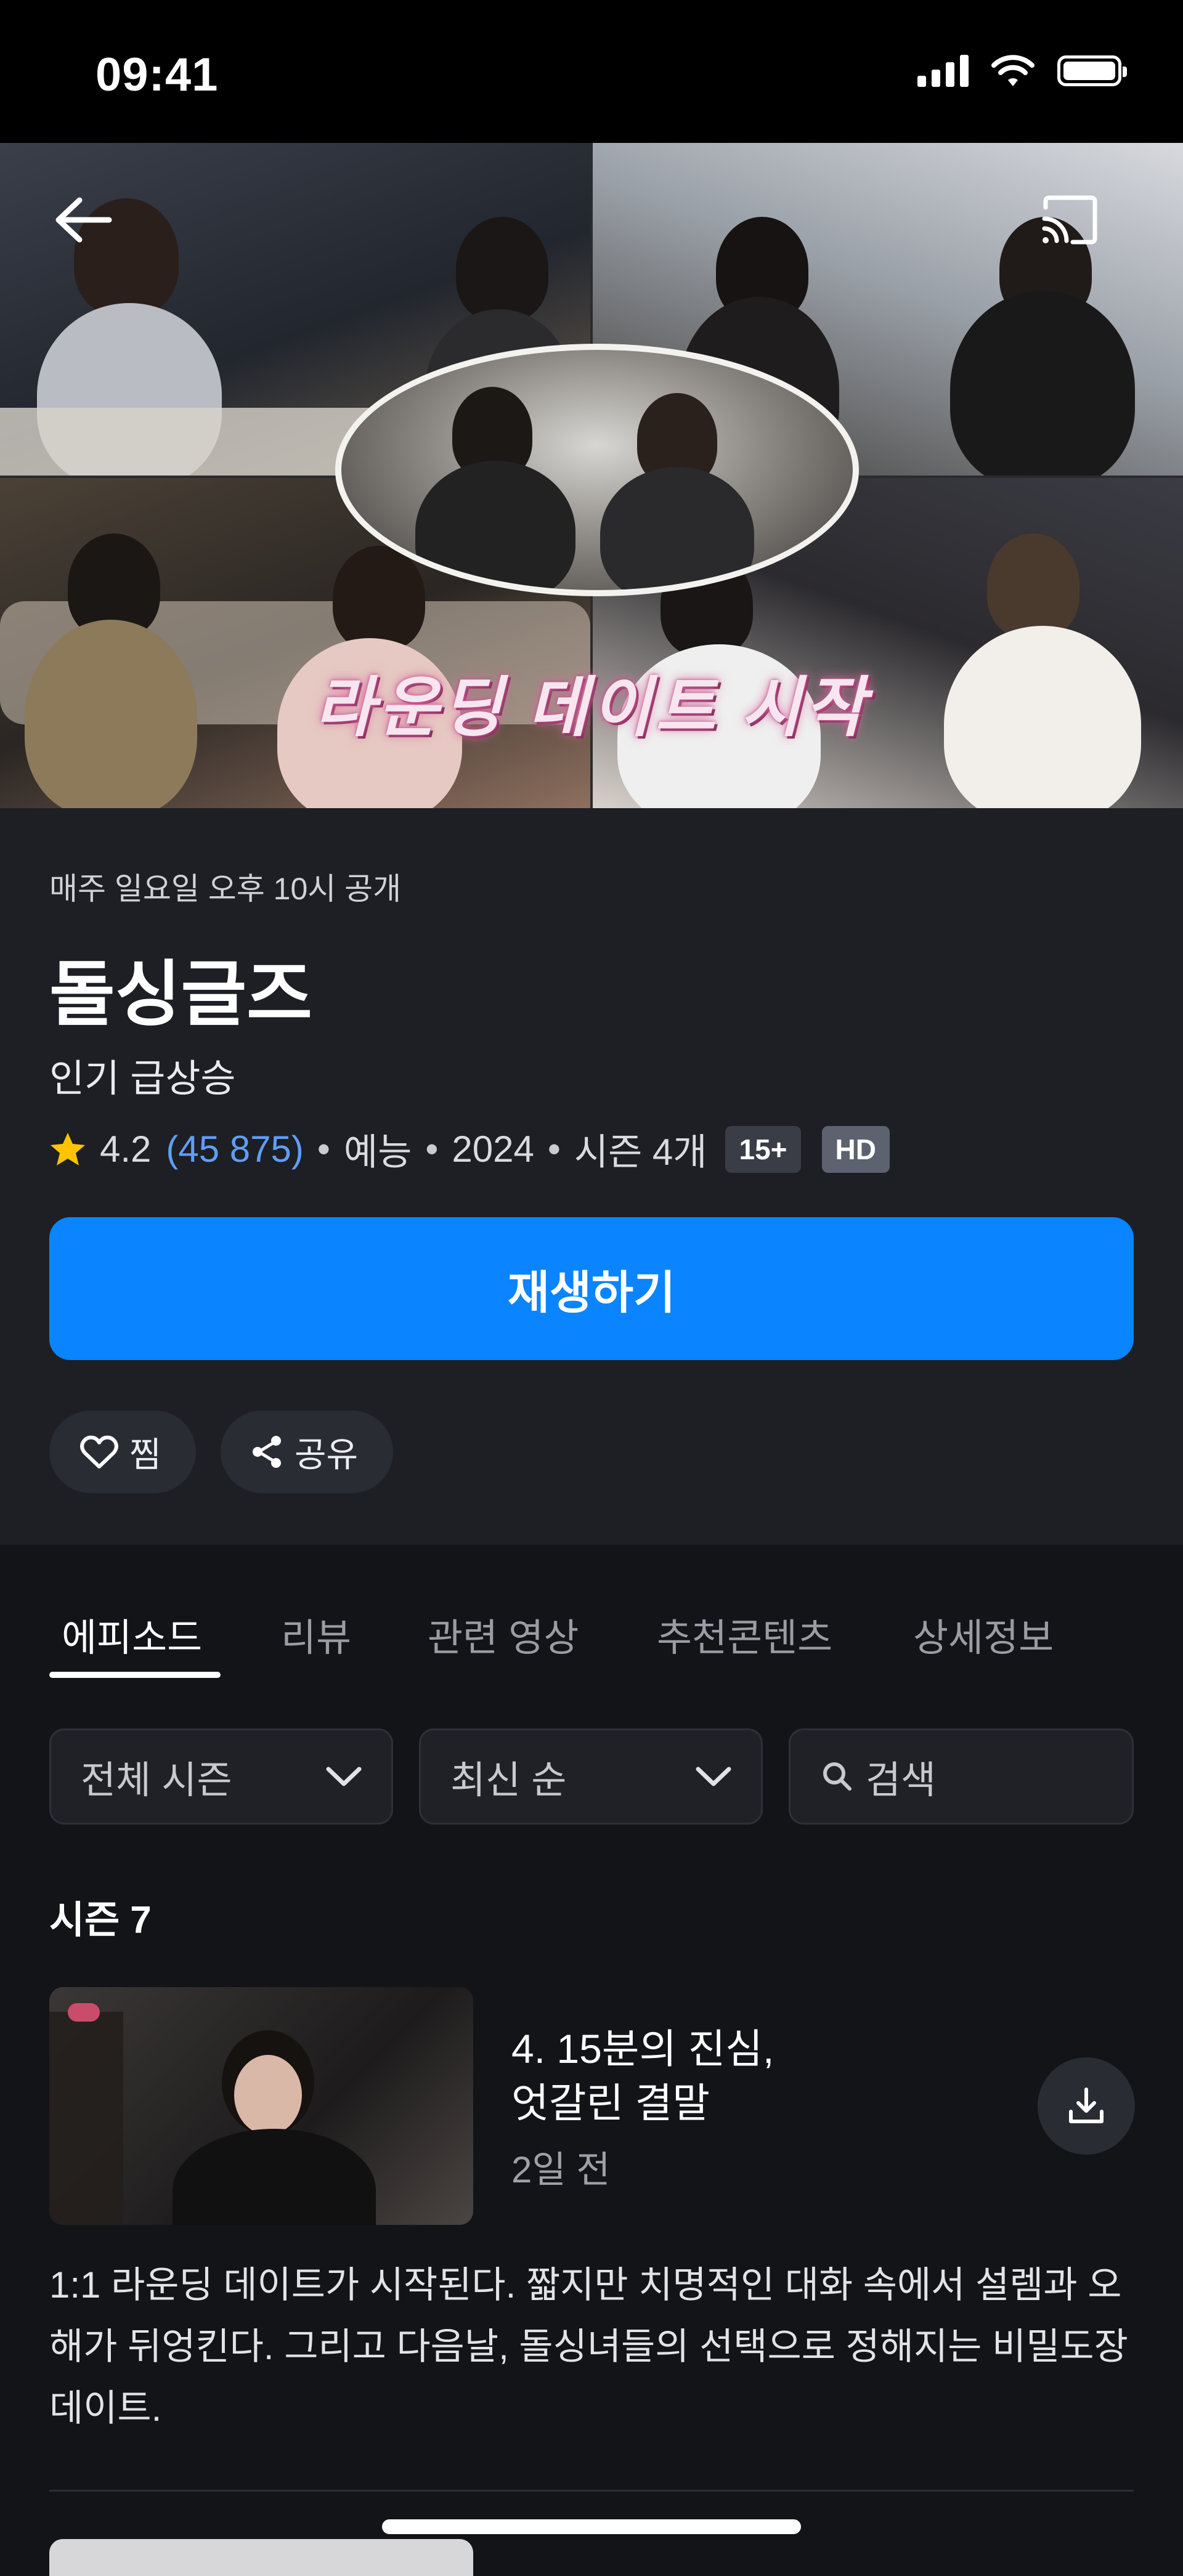 The image size is (1183, 2576). What do you see at coordinates (493, 1149) in the screenshot?
I see `year: 2024` at bounding box center [493, 1149].